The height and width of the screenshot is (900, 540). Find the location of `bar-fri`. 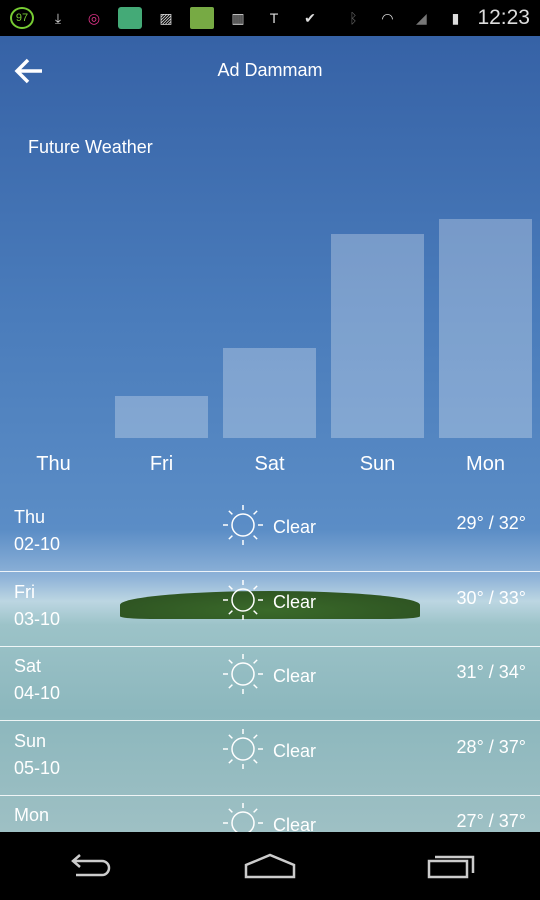

bar-fri is located at coordinates (161, 417).